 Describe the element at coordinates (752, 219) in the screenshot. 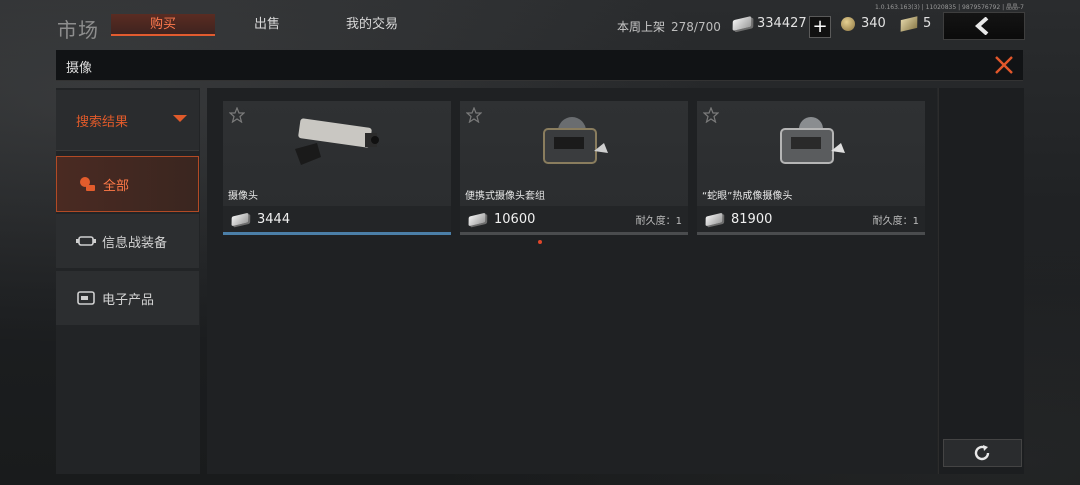

I see `item-price: 81900` at that location.